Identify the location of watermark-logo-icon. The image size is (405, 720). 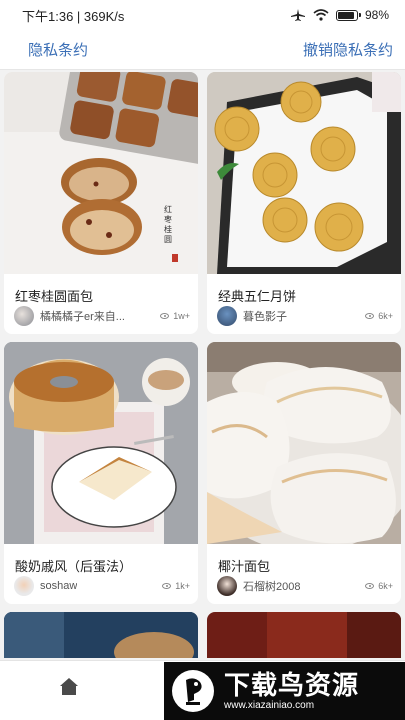
(193, 691).